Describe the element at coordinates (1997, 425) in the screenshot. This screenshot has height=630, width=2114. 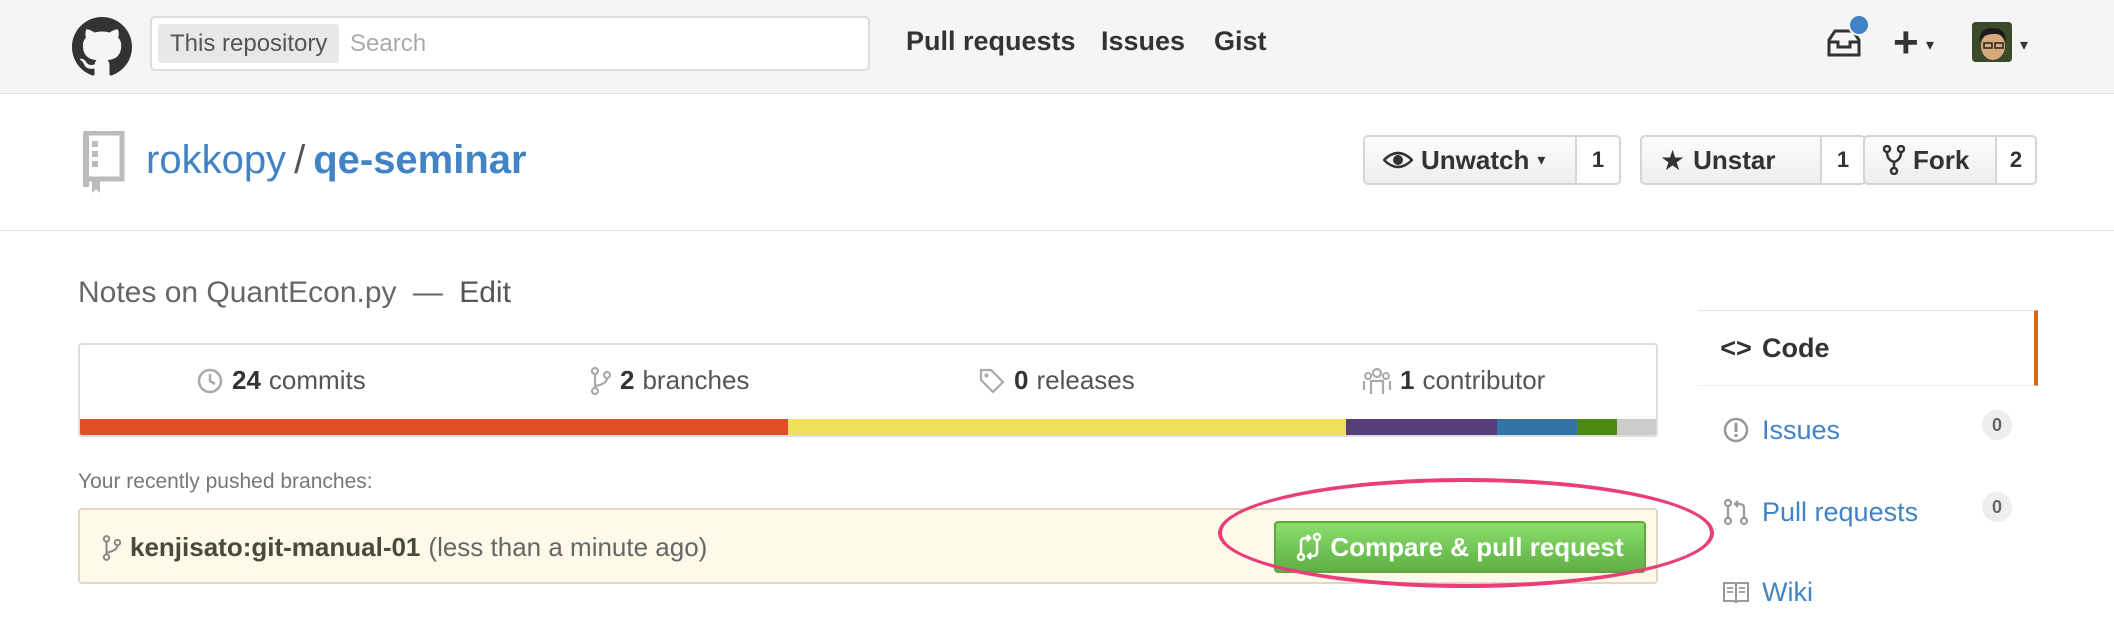
I see `issues-counter: 0` at that location.